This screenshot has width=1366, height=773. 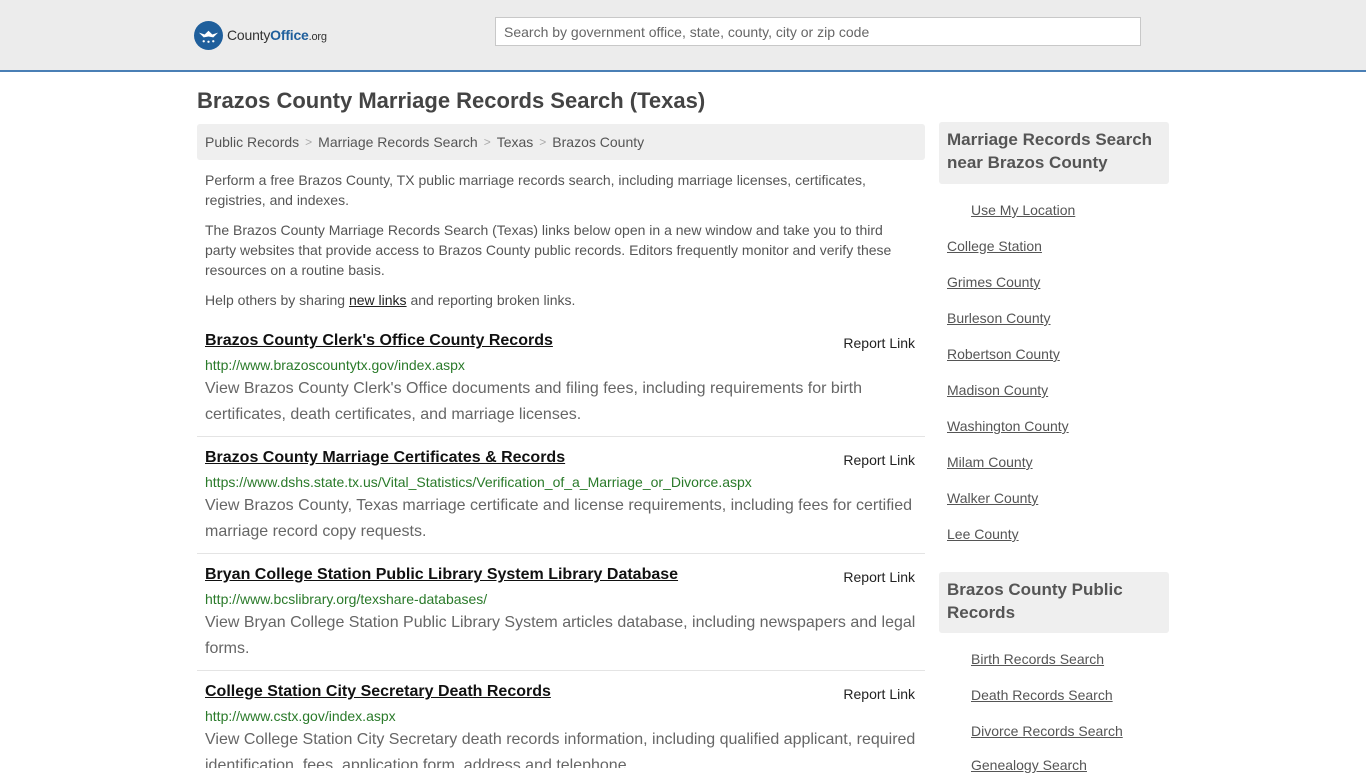 What do you see at coordinates (1037, 659) in the screenshot?
I see `sidebar-item-birth-records: Birth Records Search` at bounding box center [1037, 659].